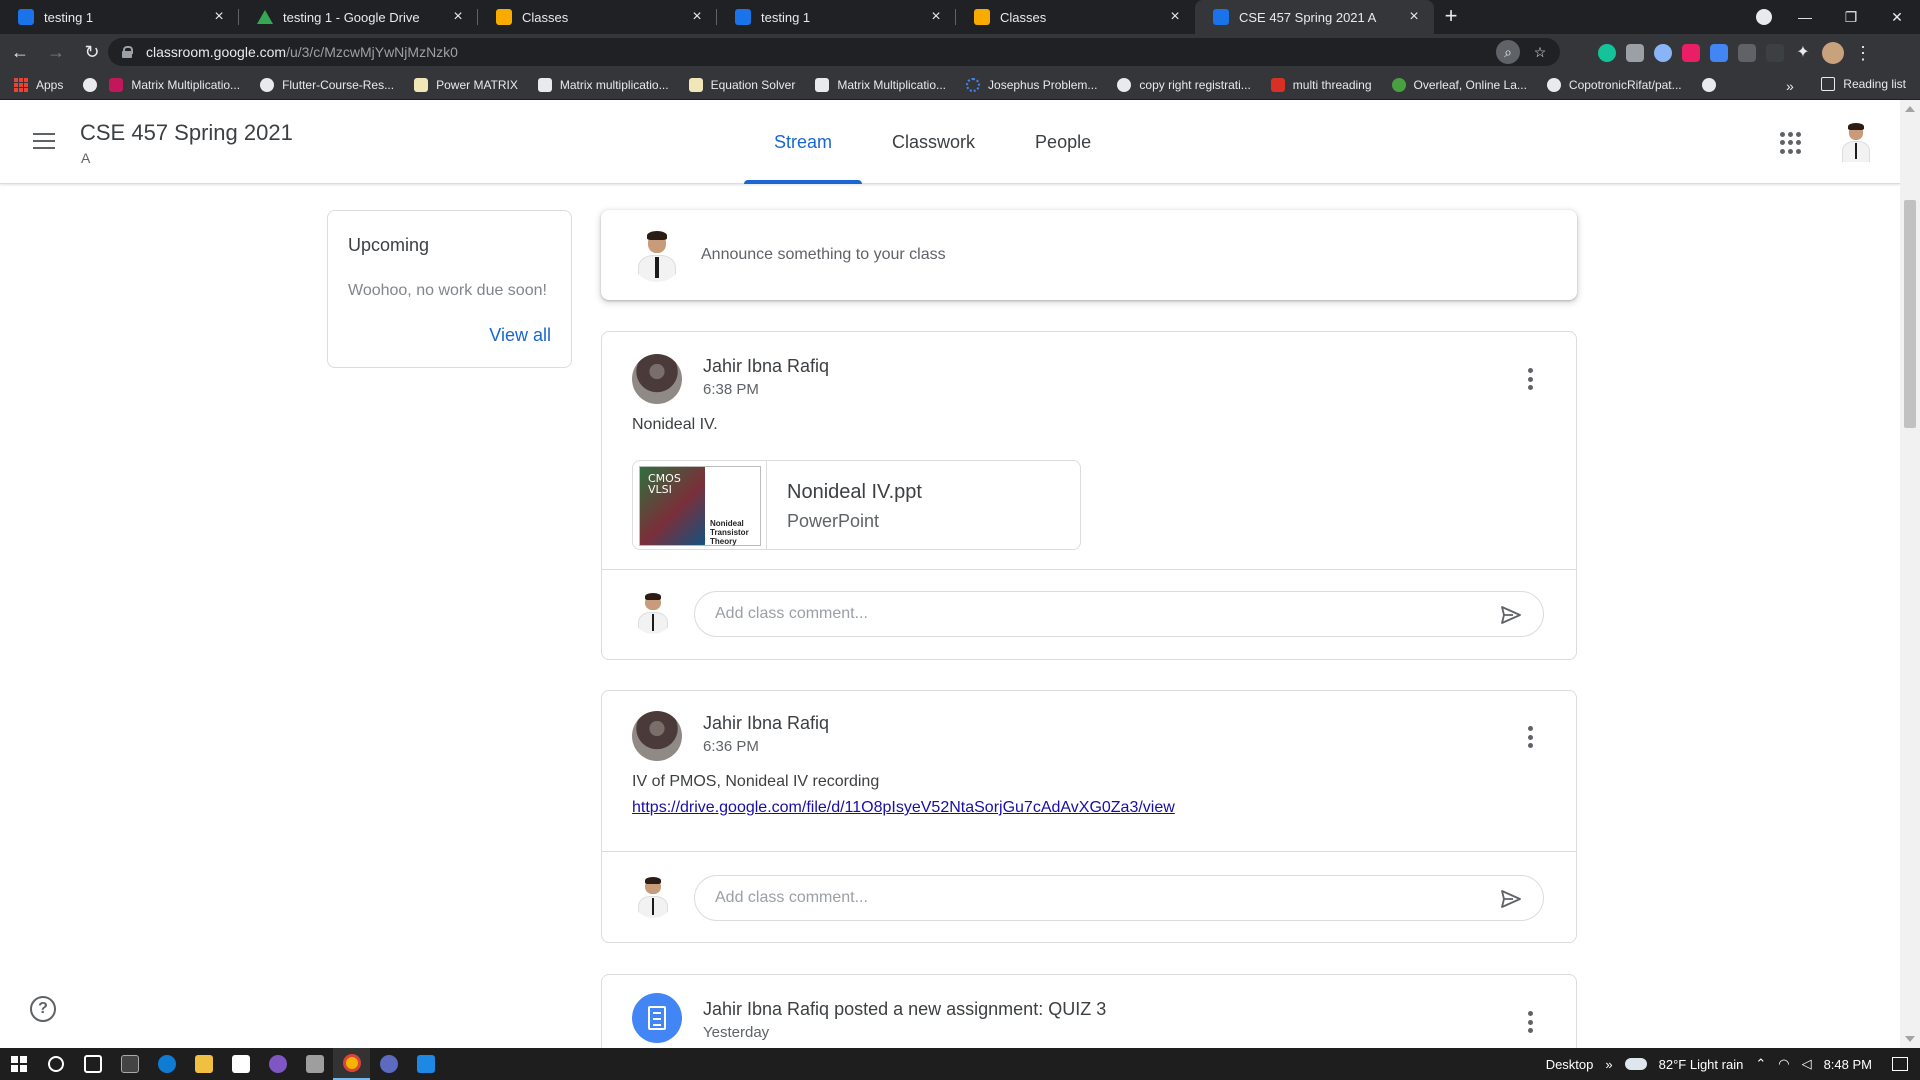 The image size is (1920, 1080). I want to click on reload-icon: ↻, so click(92, 52).